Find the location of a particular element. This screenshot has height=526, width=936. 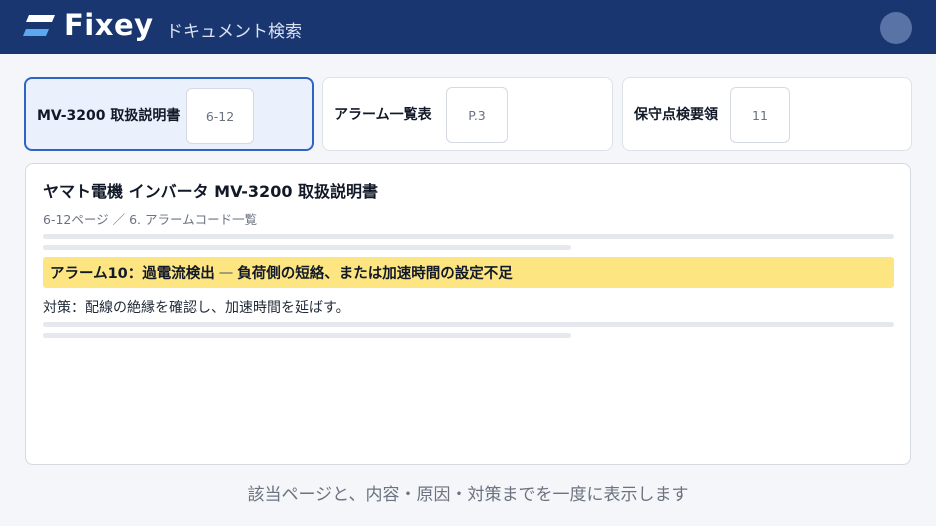

app-subtitle: ドキュメント検索 is located at coordinates (234, 32).